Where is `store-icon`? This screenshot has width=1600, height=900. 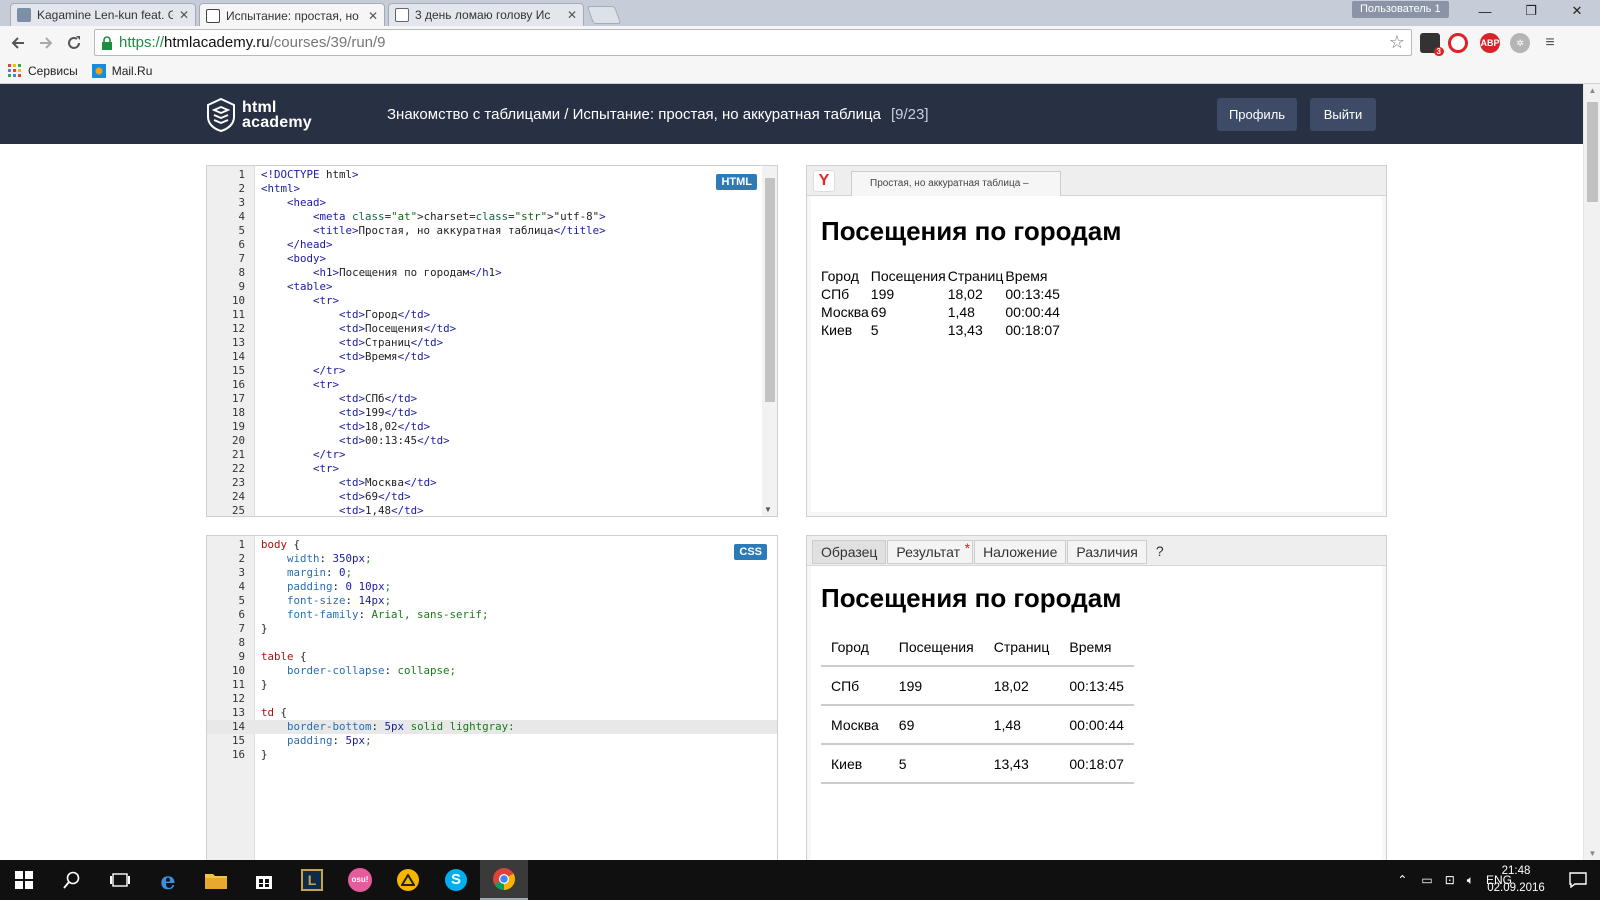 store-icon is located at coordinates (264, 880).